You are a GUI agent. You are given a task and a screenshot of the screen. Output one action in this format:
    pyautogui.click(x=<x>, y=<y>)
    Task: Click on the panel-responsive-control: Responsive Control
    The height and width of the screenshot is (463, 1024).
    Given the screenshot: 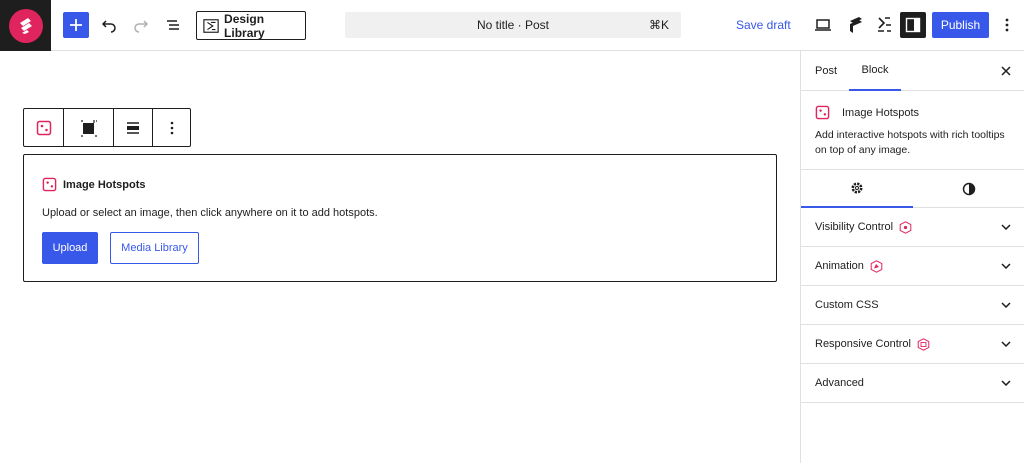 What is the action you would take?
    pyautogui.click(x=912, y=344)
    